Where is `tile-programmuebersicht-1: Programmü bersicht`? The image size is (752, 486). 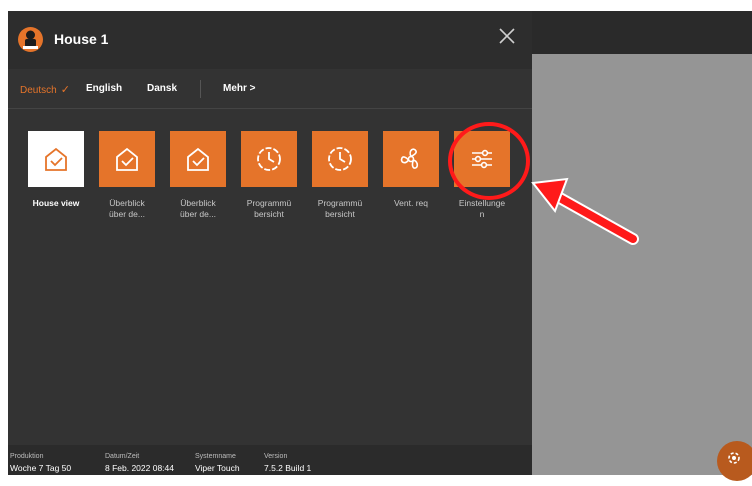 tile-programmuebersicht-1: Programmü bersicht is located at coordinates (269, 175).